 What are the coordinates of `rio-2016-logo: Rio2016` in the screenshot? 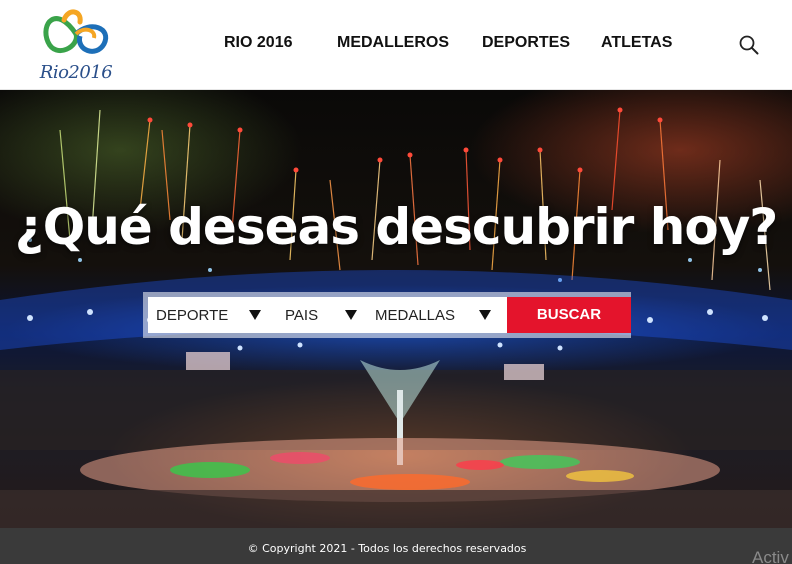 It's located at (76, 46).